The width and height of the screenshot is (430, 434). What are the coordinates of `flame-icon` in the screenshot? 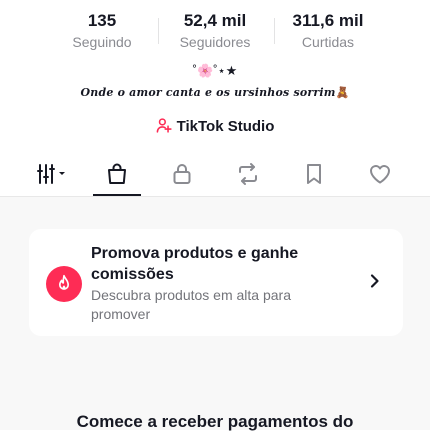 It's located at (64, 282).